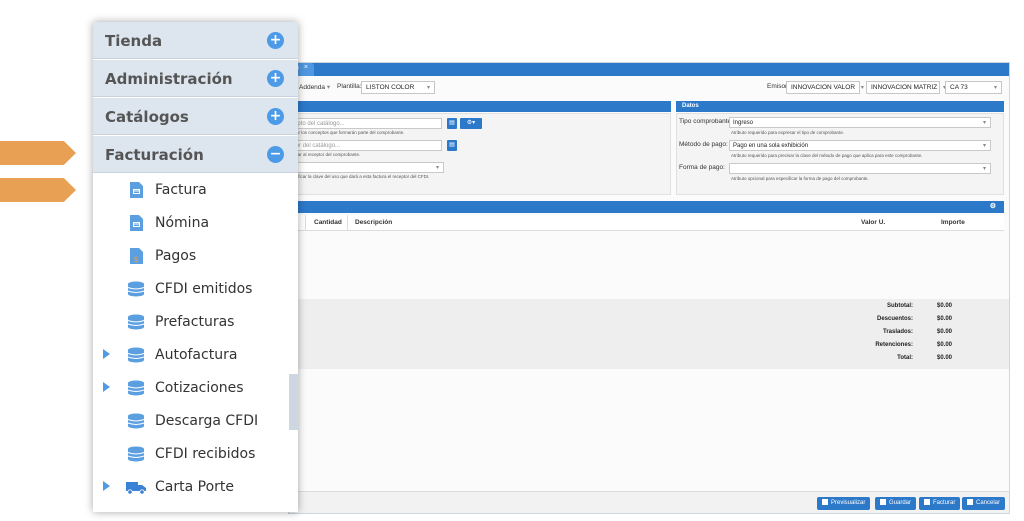 This screenshot has width=1024, height=521. Describe the element at coordinates (945, 306) in the screenshot. I see `subtotal-value: $0.00` at that location.